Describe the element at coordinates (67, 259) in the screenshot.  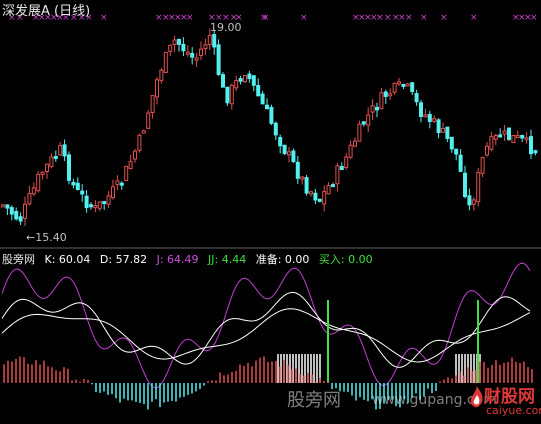
I see `indicator-k: K: 60.04` at that location.